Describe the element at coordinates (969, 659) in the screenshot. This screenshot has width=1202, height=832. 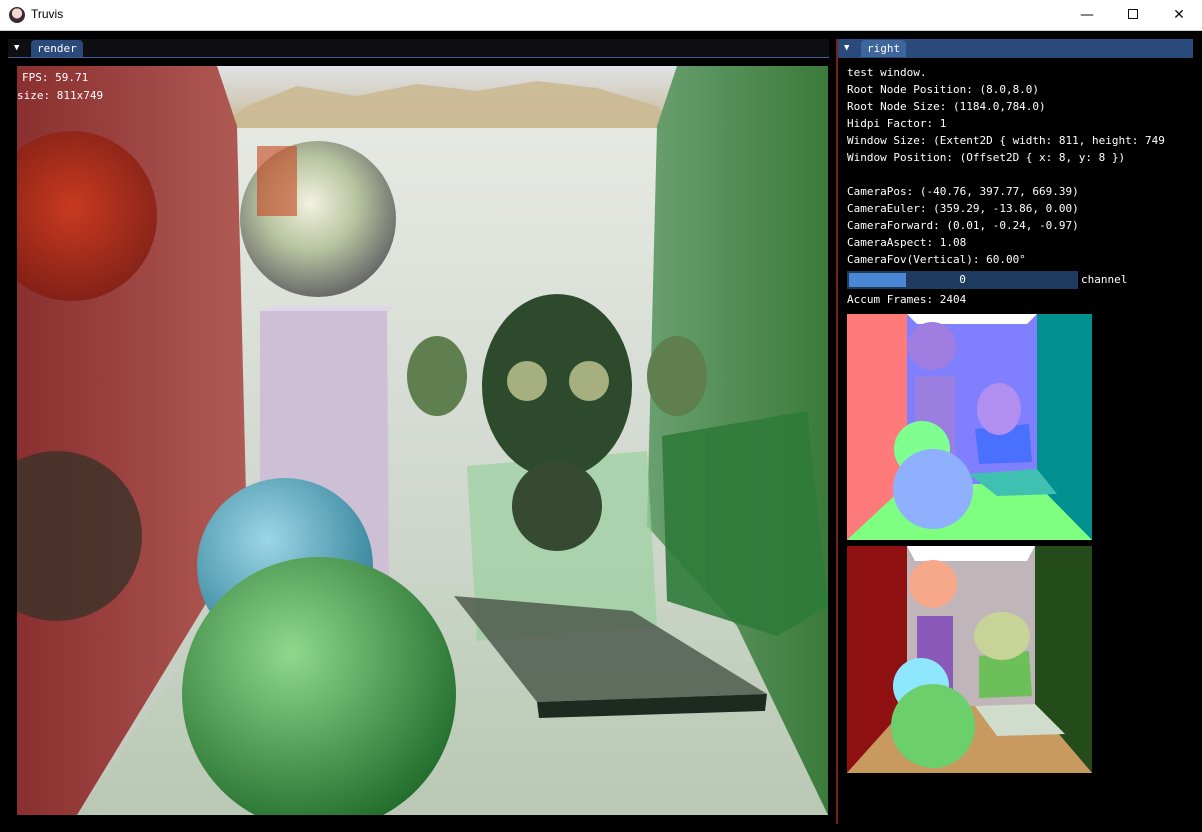
I see `albedo-preview-image` at that location.